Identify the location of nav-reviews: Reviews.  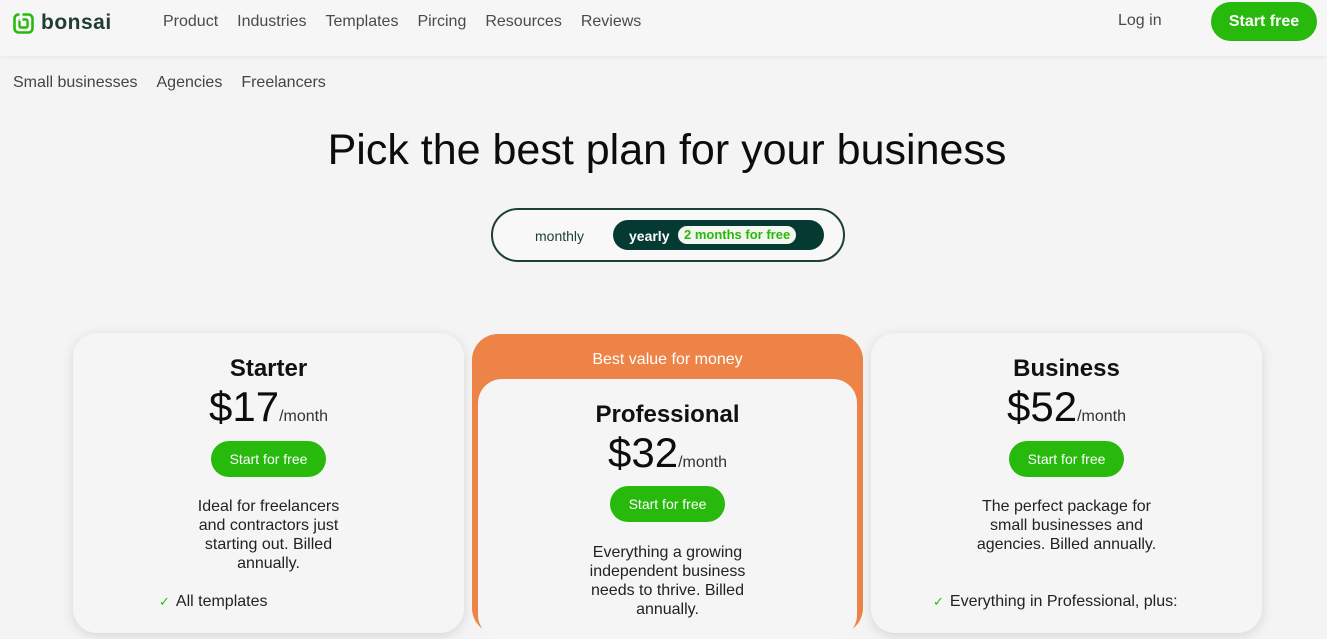
(611, 22).